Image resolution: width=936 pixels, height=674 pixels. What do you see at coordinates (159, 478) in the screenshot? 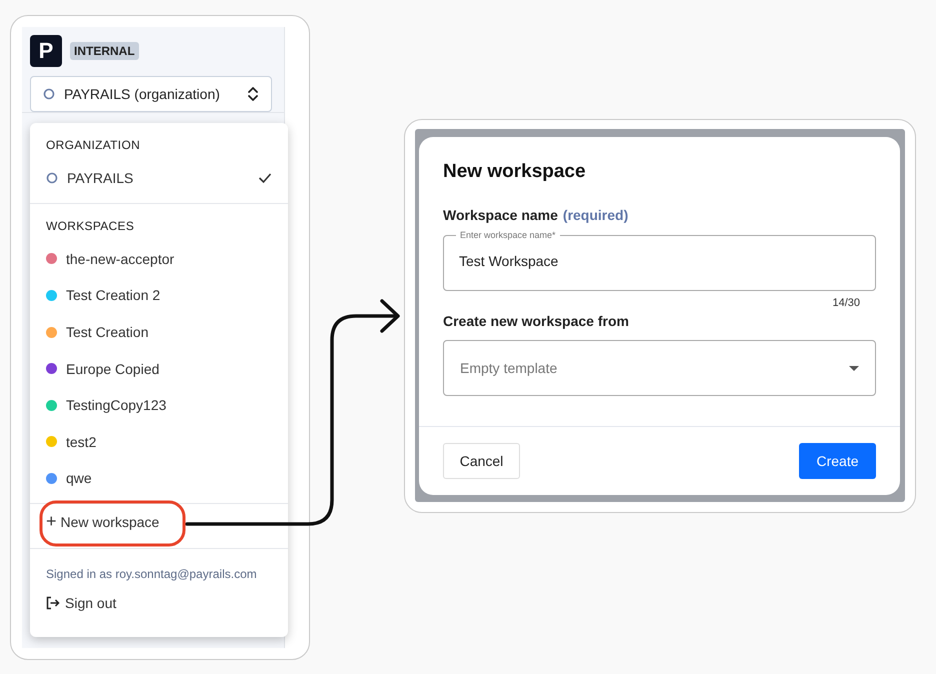
I see `menu-item: qwe` at bounding box center [159, 478].